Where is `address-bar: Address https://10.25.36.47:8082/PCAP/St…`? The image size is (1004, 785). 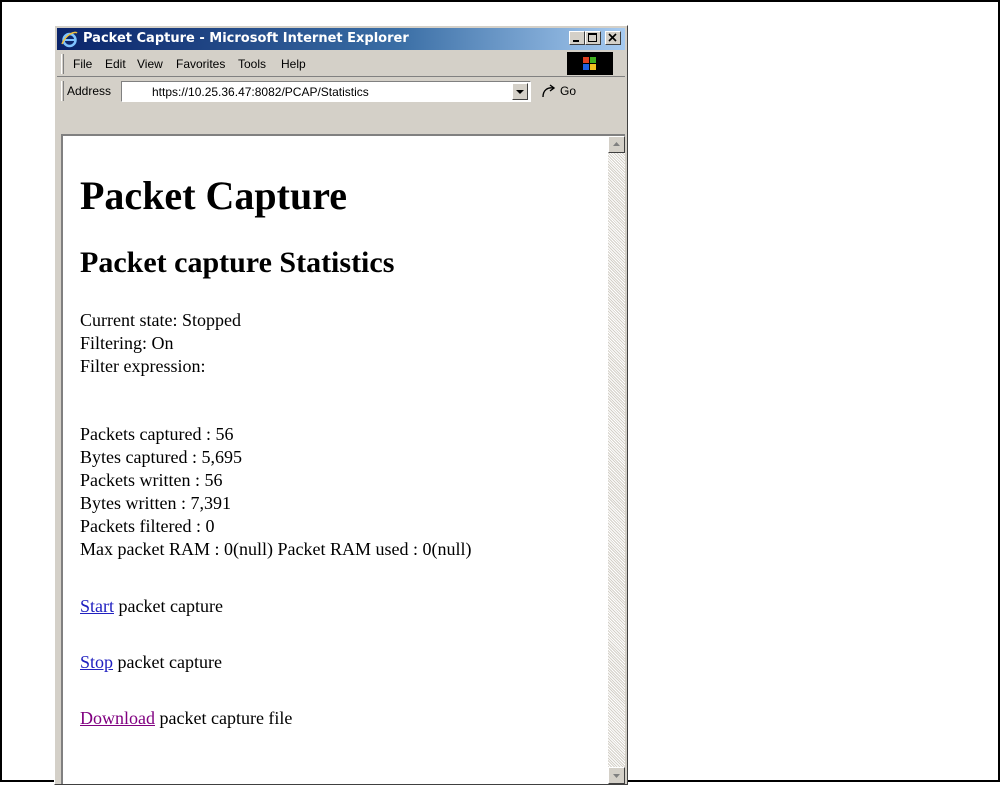
address-bar: Address https://10.25.36.47:8082/PCAP/St… is located at coordinates (341, 92).